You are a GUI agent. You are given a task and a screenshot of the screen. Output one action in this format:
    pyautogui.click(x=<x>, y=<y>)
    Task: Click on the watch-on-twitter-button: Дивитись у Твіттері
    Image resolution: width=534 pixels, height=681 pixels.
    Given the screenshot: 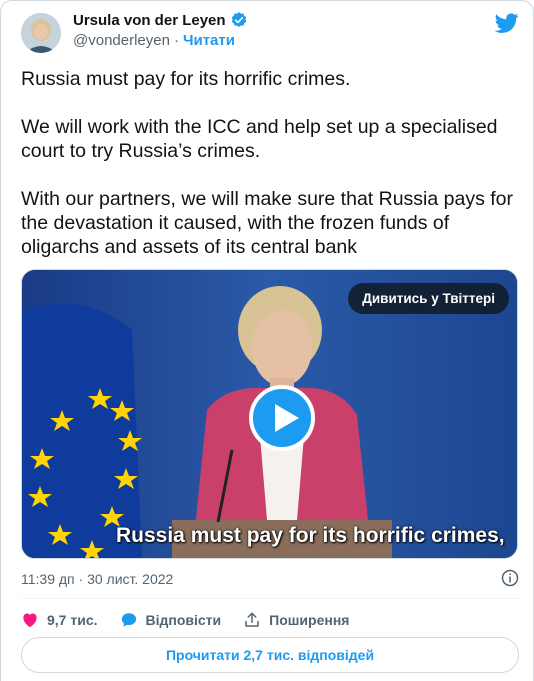 What is the action you would take?
    pyautogui.click(x=428, y=298)
    